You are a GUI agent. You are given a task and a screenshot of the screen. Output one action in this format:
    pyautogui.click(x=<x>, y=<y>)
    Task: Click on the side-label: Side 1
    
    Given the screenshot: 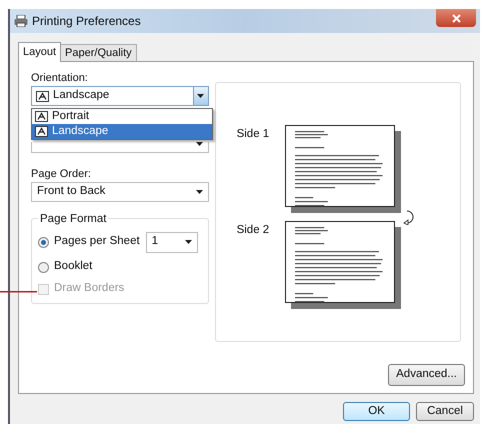 What is the action you would take?
    pyautogui.click(x=253, y=134)
    